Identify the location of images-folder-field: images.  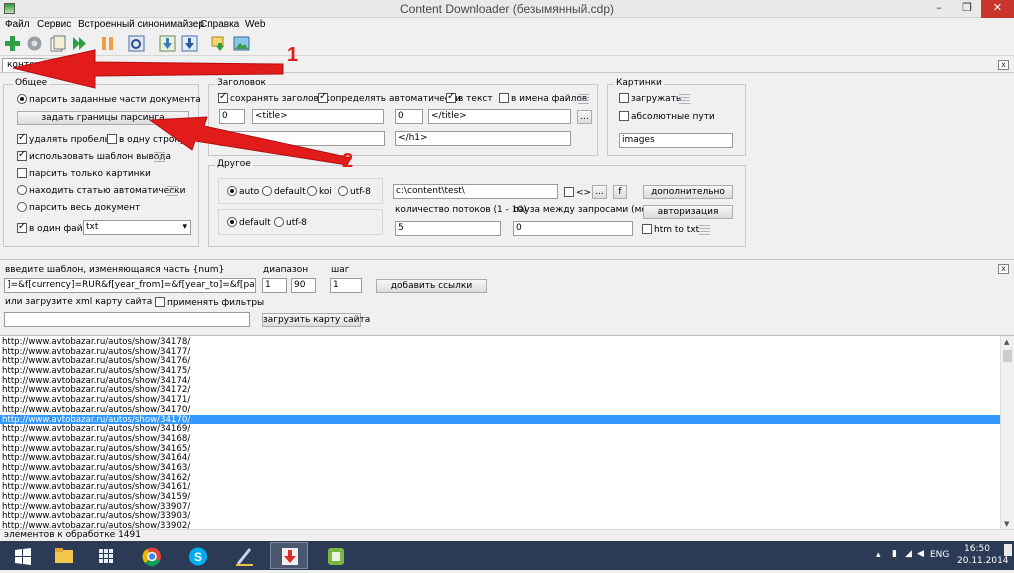
(676, 140).